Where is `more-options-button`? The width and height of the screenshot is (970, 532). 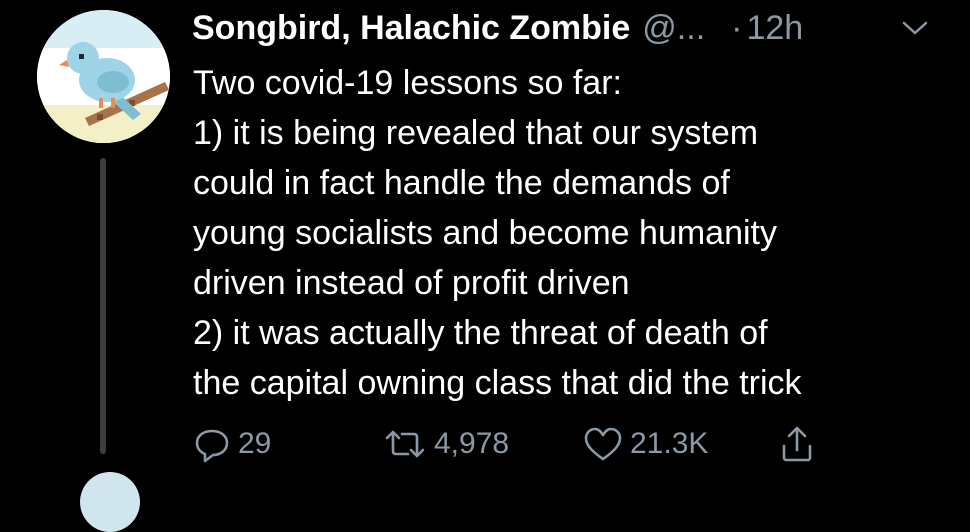 more-options-button is located at coordinates (915, 28).